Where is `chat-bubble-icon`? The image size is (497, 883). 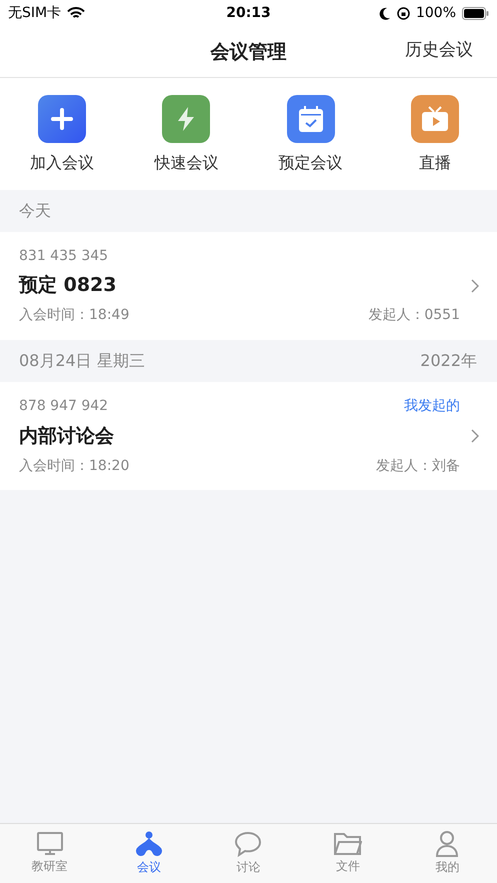
chat-bubble-icon is located at coordinates (248, 844).